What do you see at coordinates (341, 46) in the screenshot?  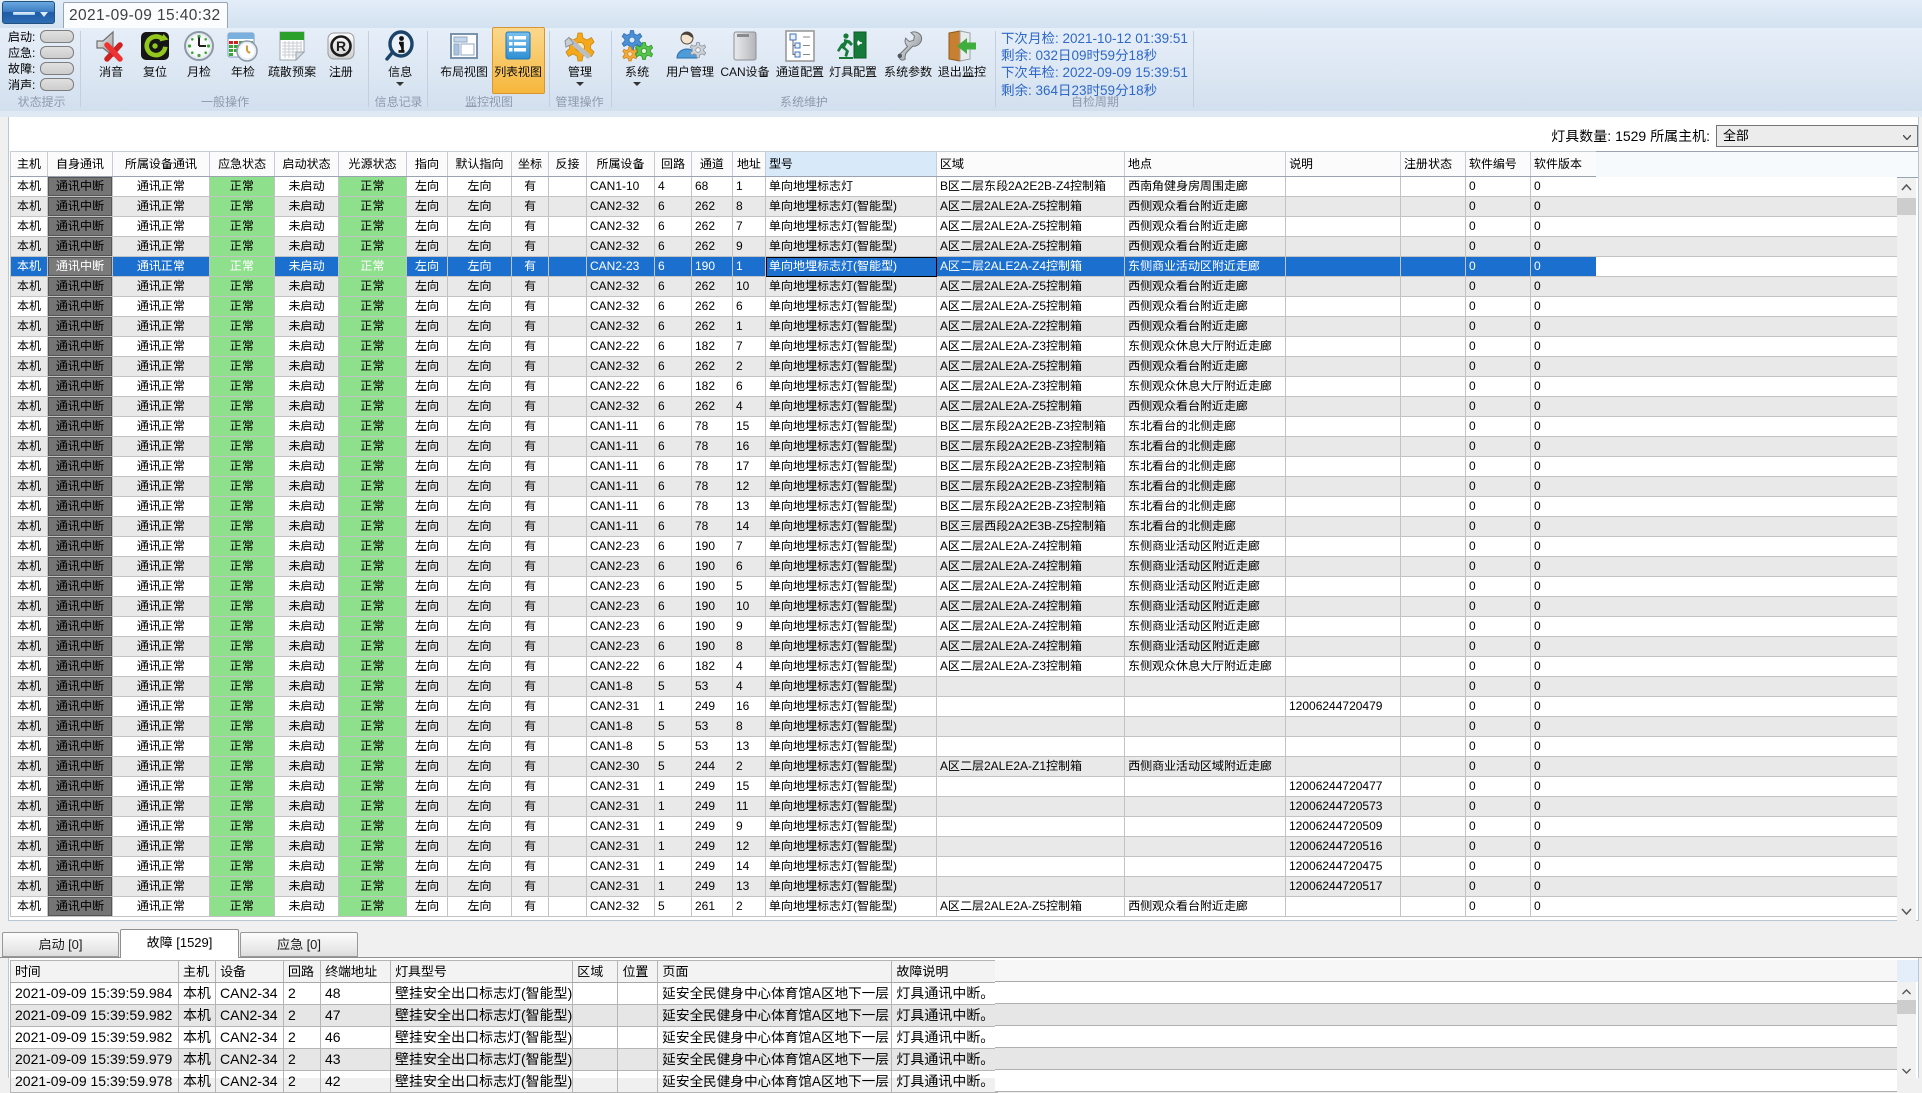 I see `svg-text: R` at bounding box center [341, 46].